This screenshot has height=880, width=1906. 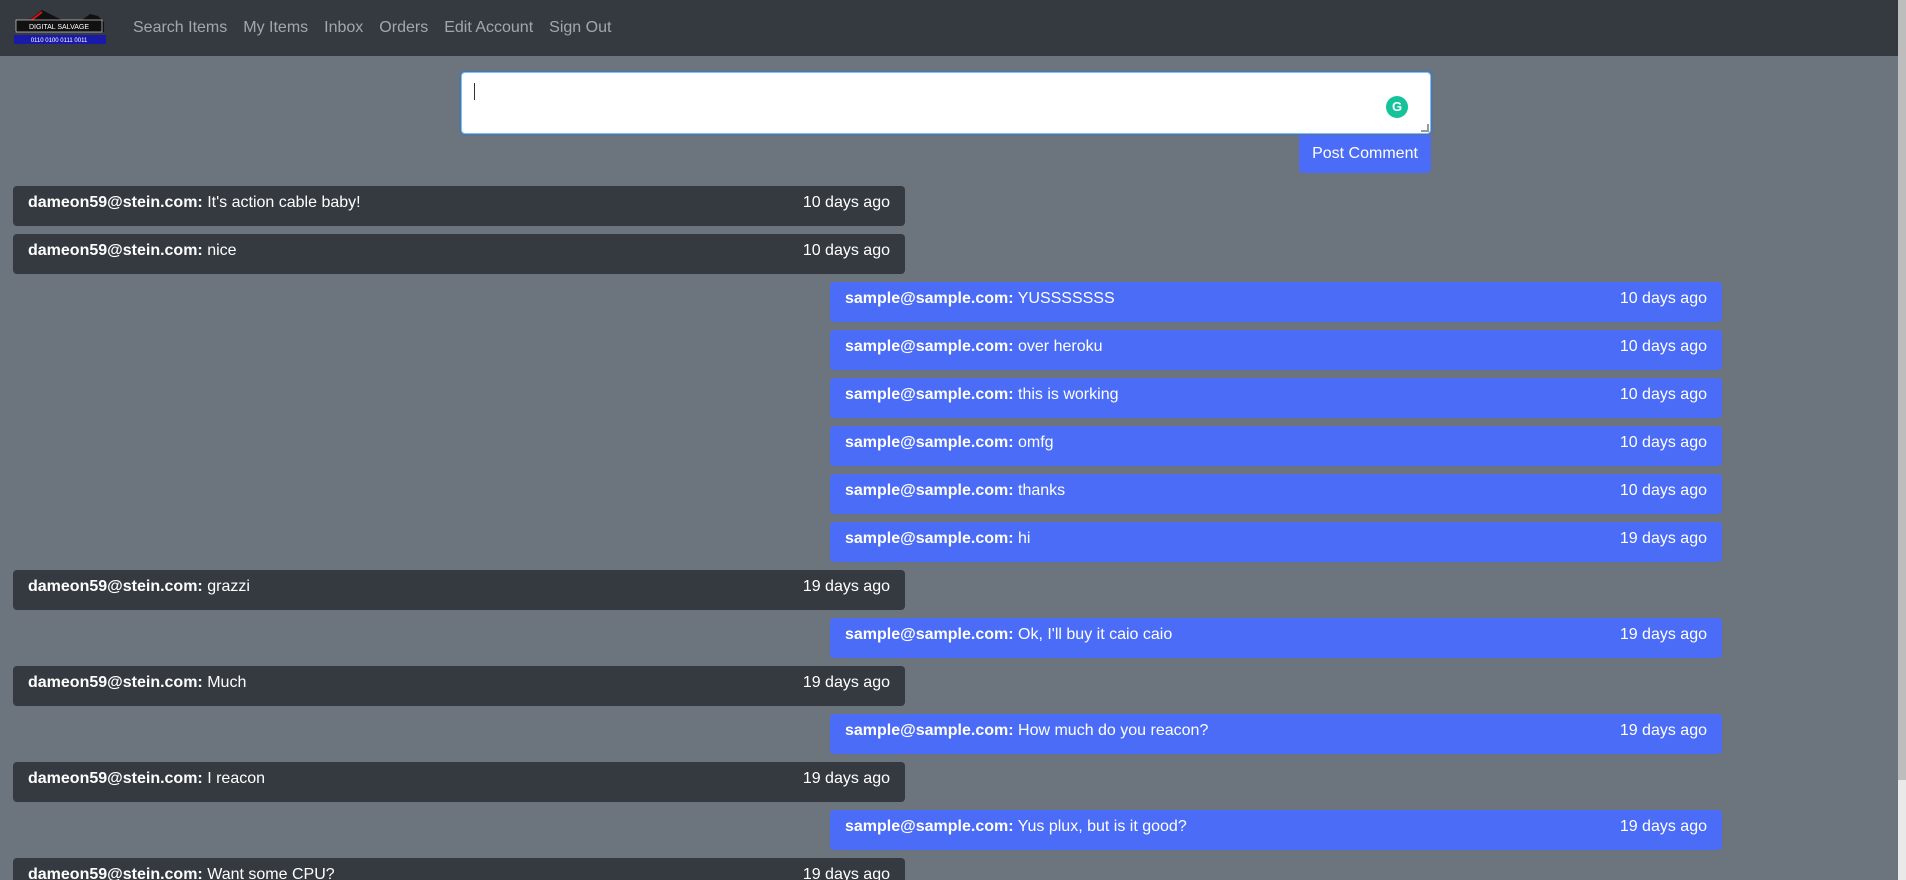 I want to click on message-text: YUSSSSSSS, so click(x=1064, y=298).